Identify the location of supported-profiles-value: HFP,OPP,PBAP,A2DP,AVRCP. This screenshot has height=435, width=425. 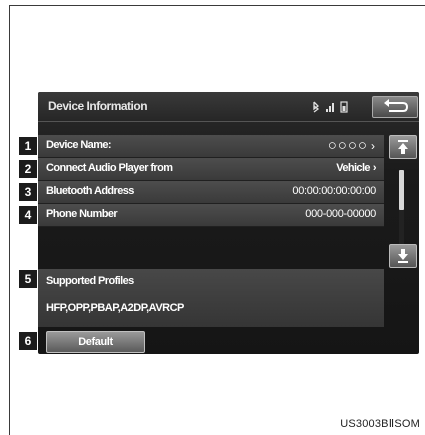
(115, 308).